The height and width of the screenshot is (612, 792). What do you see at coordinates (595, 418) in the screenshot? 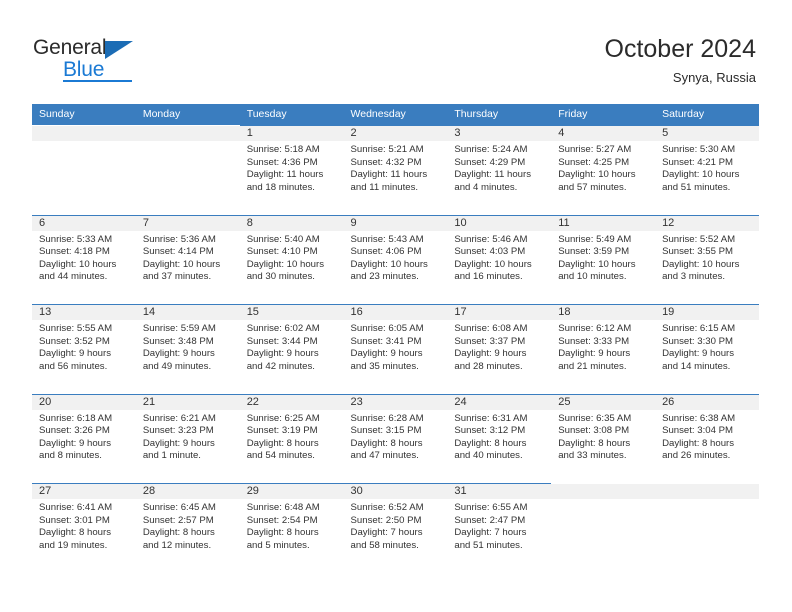
I see `day-sunrise-line: Sunrise: 6:35 AM` at bounding box center [595, 418].